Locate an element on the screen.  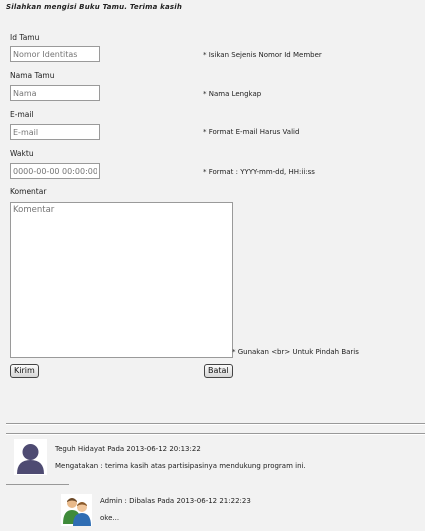
id-input is located at coordinates (55, 54).